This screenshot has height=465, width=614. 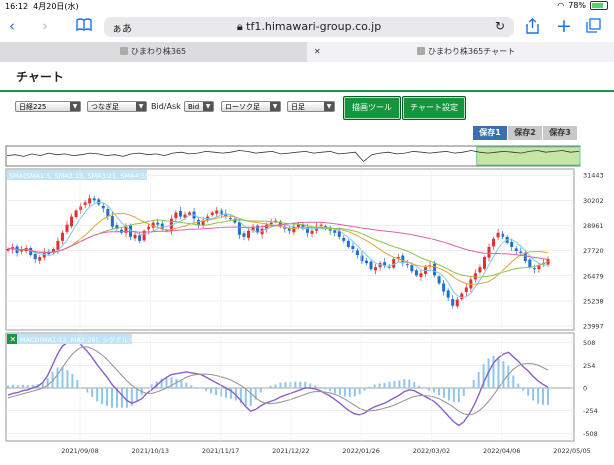 I want to click on y-tick-label: 23997, so click(x=593, y=327).